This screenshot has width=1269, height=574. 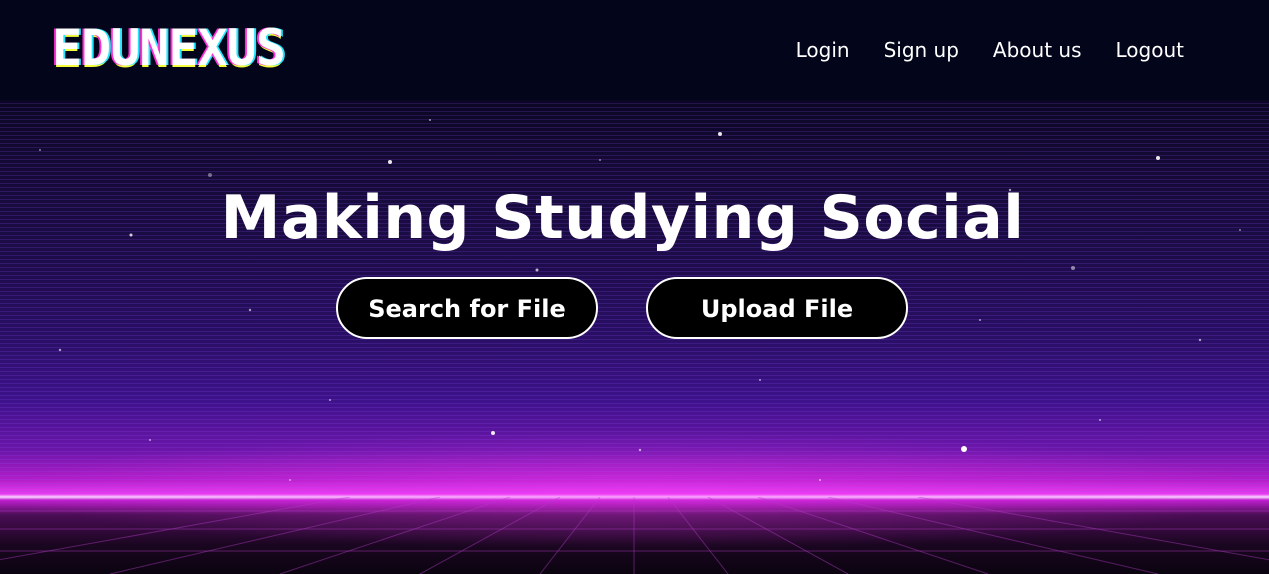 I want to click on nav-links: Login Sign up About us Logout, so click(x=990, y=50).